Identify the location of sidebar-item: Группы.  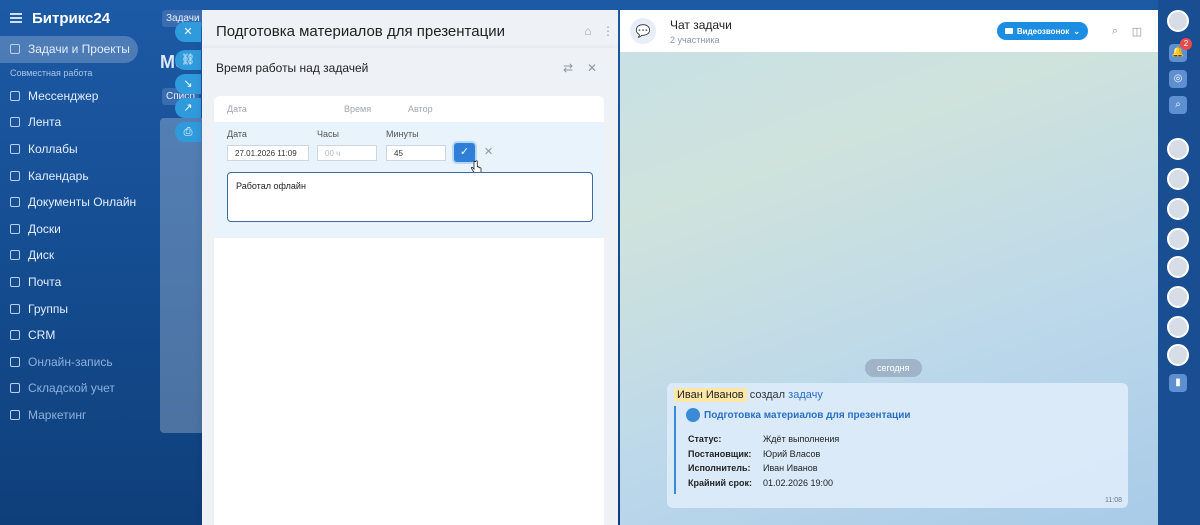
(80, 308).